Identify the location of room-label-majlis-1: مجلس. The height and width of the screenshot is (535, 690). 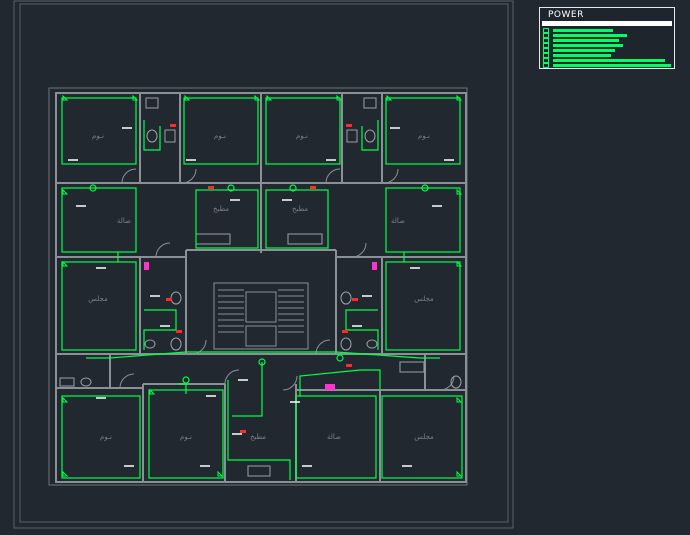
(98, 299).